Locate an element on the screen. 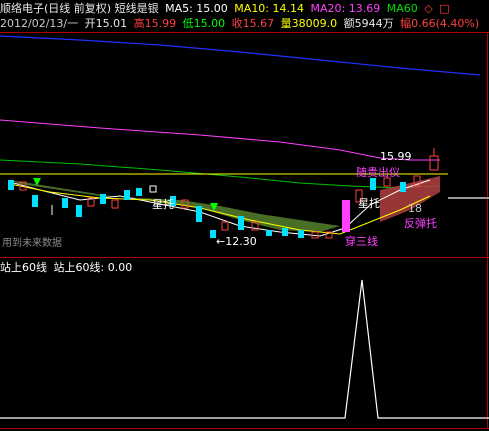 The image size is (489, 431). high-price-label: 15.99 is located at coordinates (396, 156).